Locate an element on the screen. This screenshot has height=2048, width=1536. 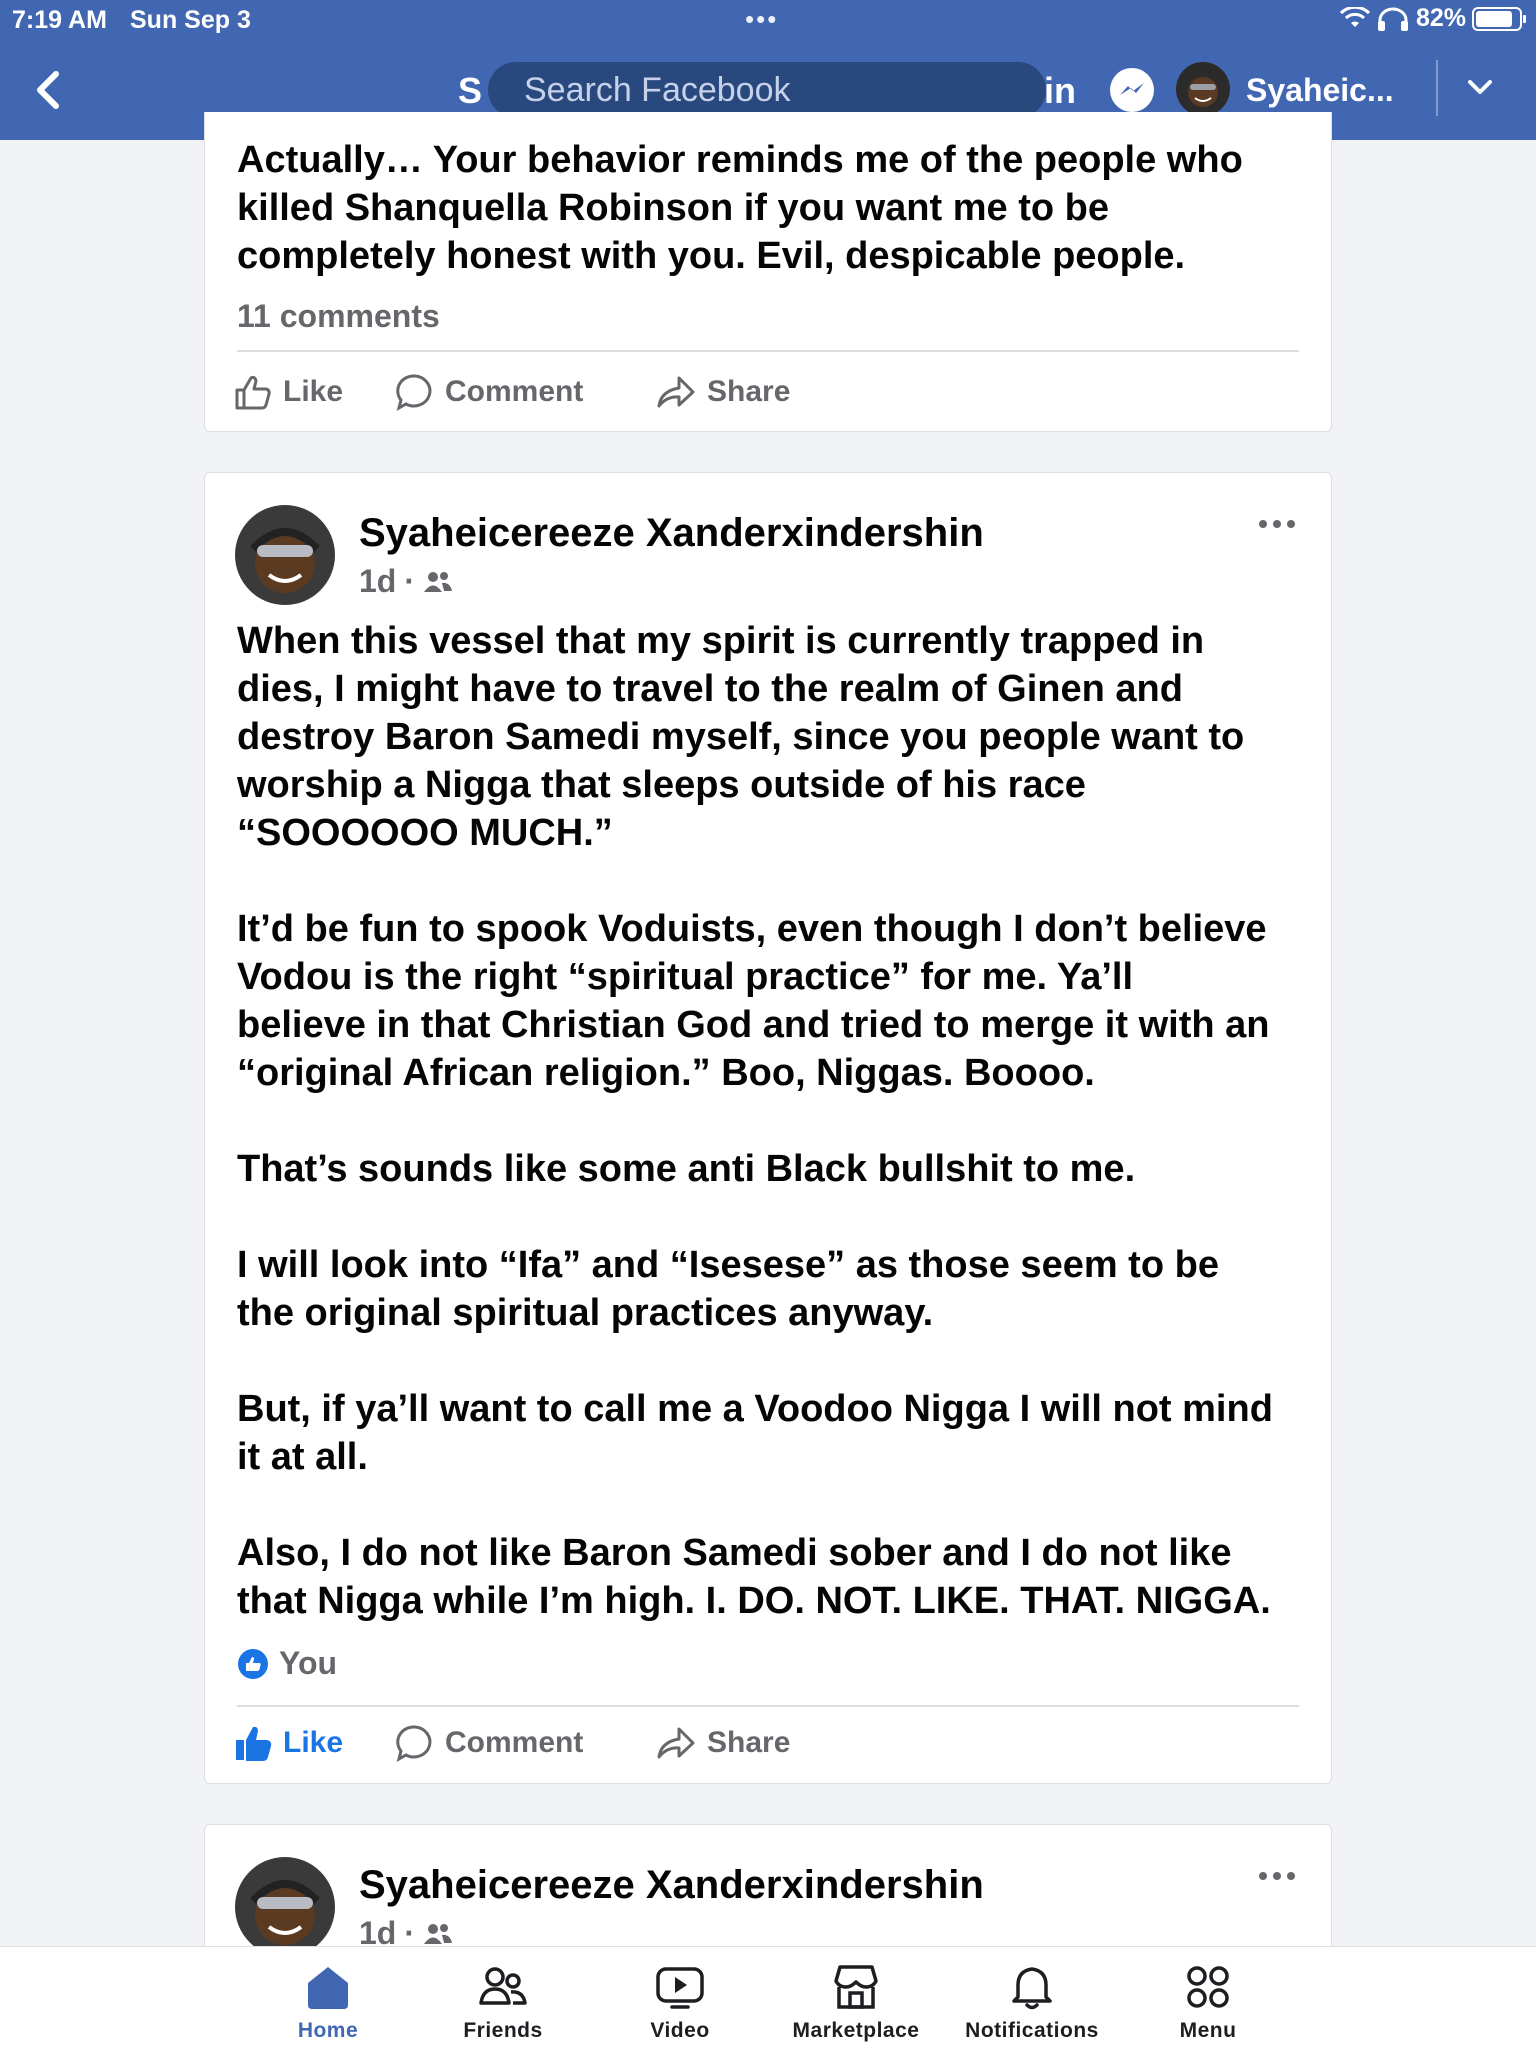
nav-divider is located at coordinates (1437, 88).